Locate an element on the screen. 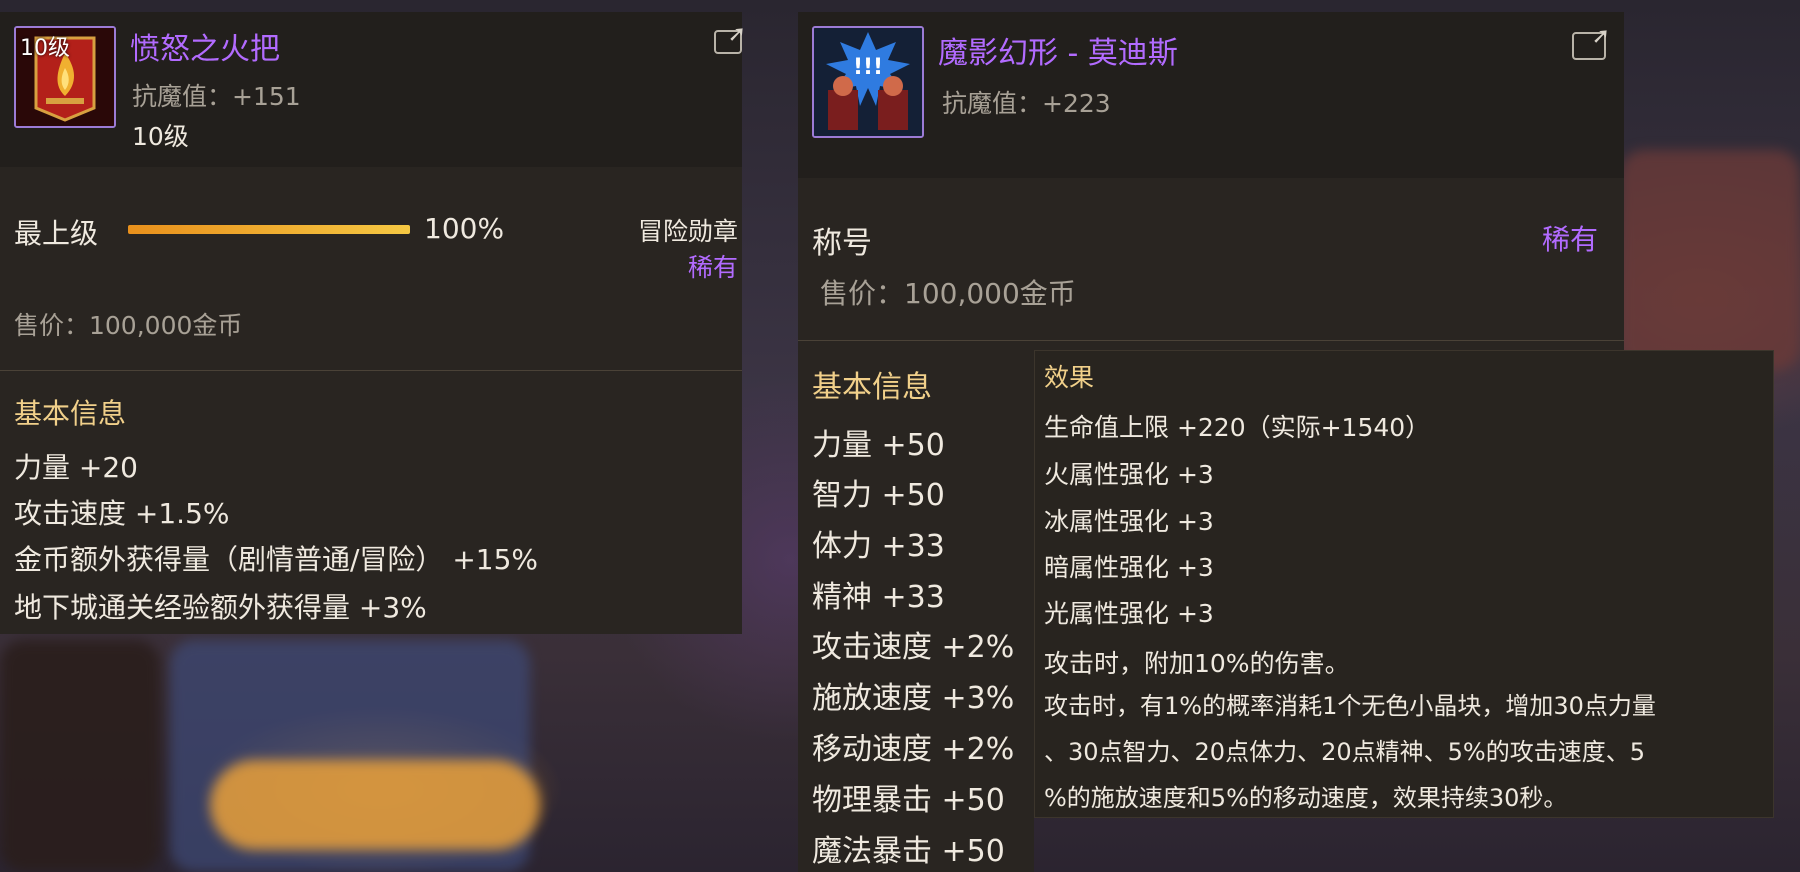  upgrade-progress-bar is located at coordinates (269, 229).